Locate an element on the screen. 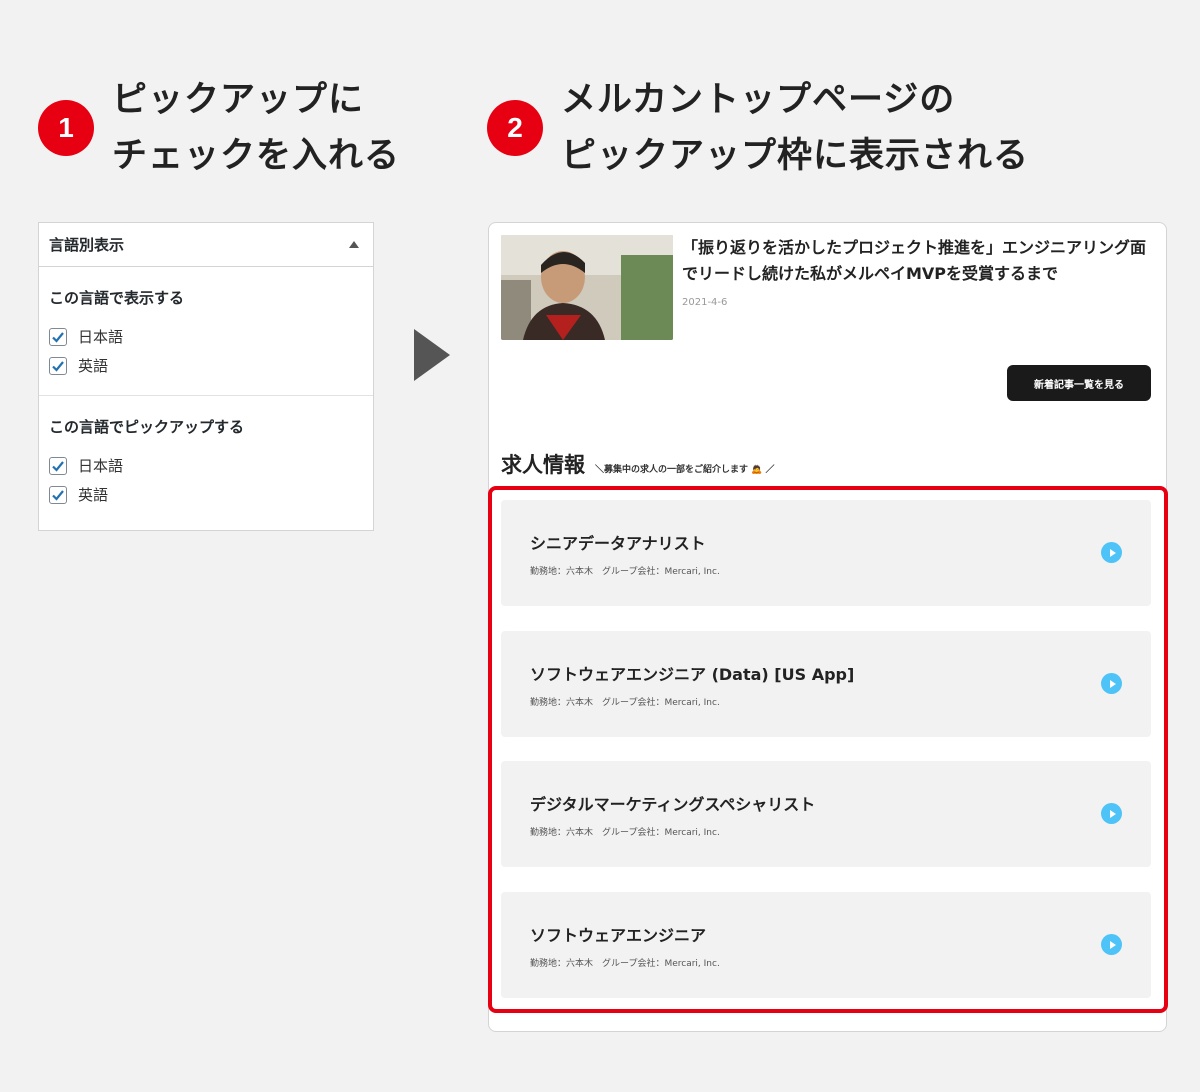 This screenshot has width=1200, height=1092. person-photo-icon is located at coordinates (587, 287).